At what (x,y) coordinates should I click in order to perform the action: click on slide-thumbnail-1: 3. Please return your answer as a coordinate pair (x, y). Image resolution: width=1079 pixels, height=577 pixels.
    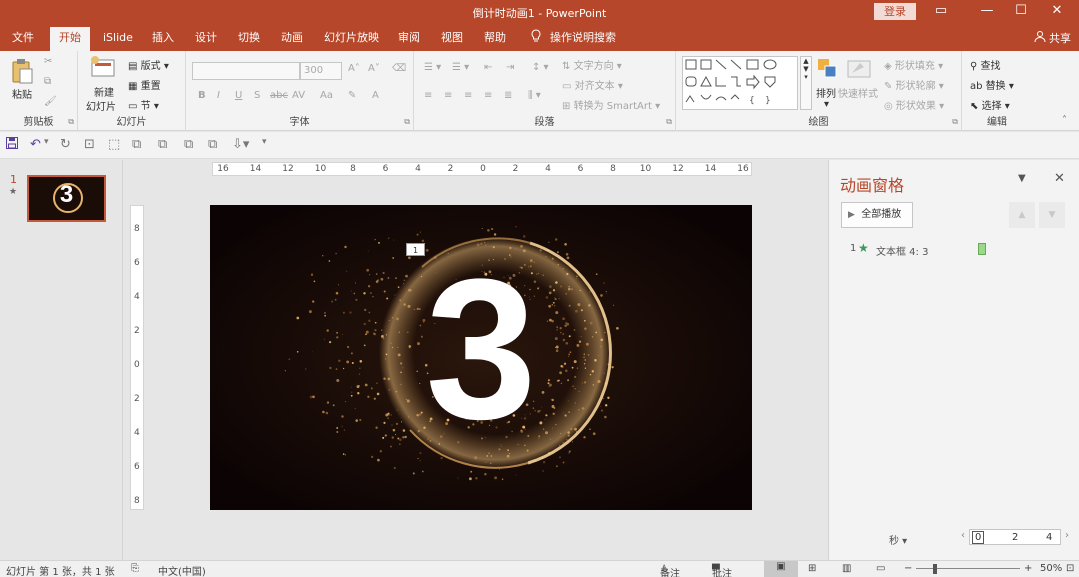
    Looking at the image, I should click on (66, 198).